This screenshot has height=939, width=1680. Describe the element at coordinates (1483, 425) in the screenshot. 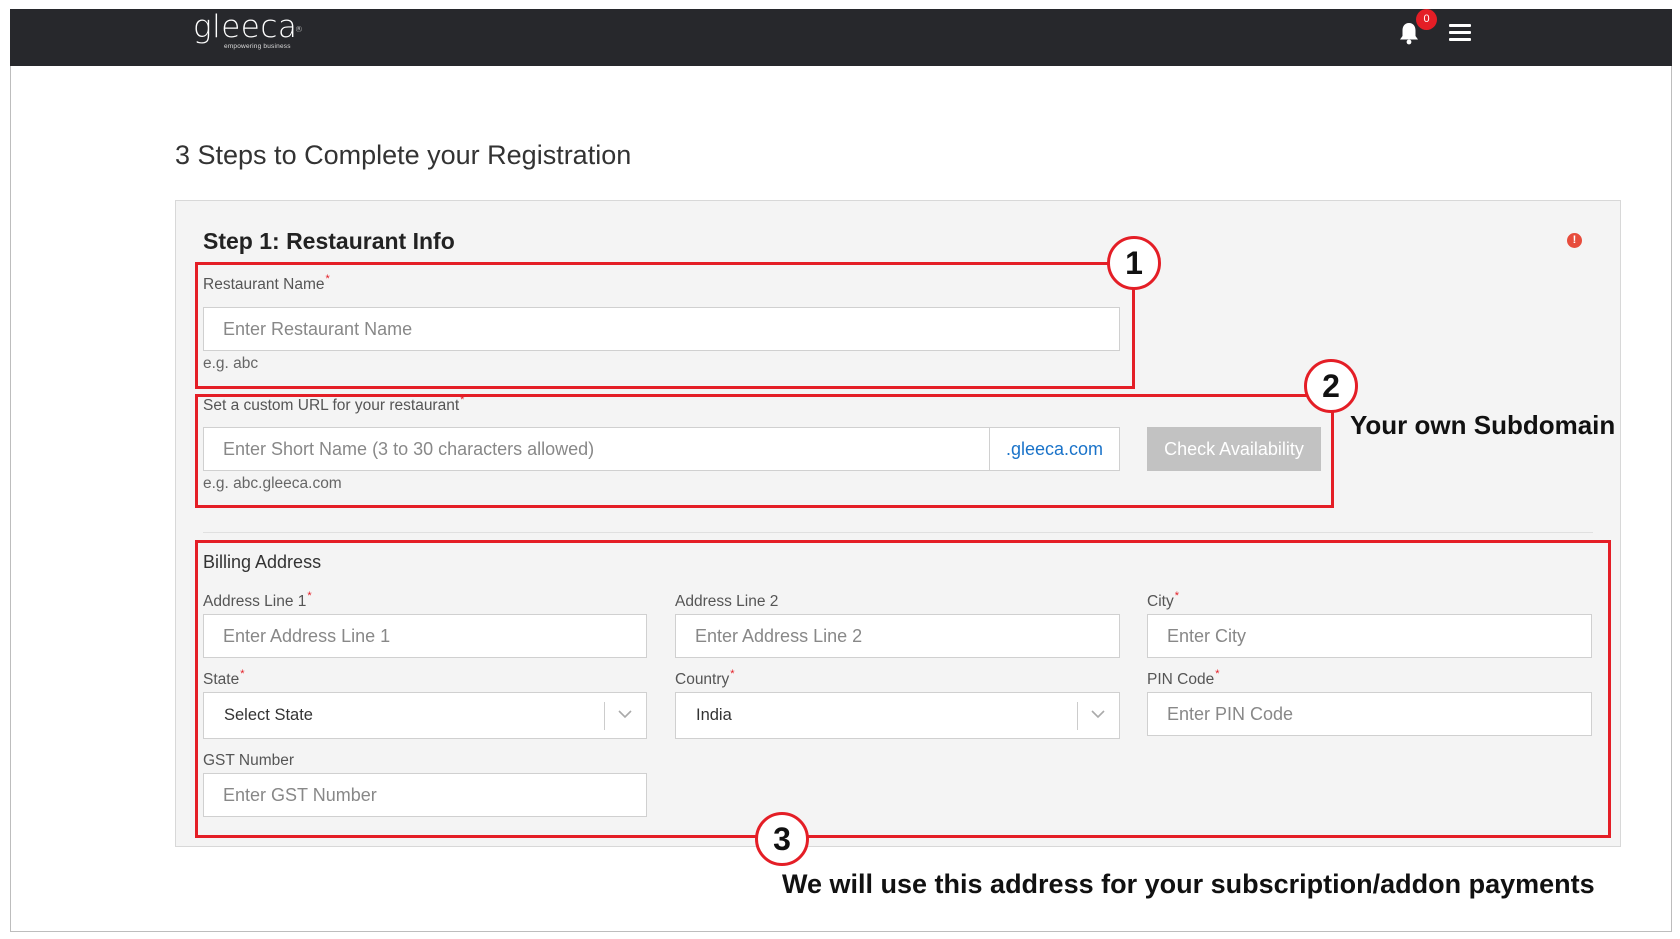

I see `subdomain-annotation: Your own Subdomain` at that location.